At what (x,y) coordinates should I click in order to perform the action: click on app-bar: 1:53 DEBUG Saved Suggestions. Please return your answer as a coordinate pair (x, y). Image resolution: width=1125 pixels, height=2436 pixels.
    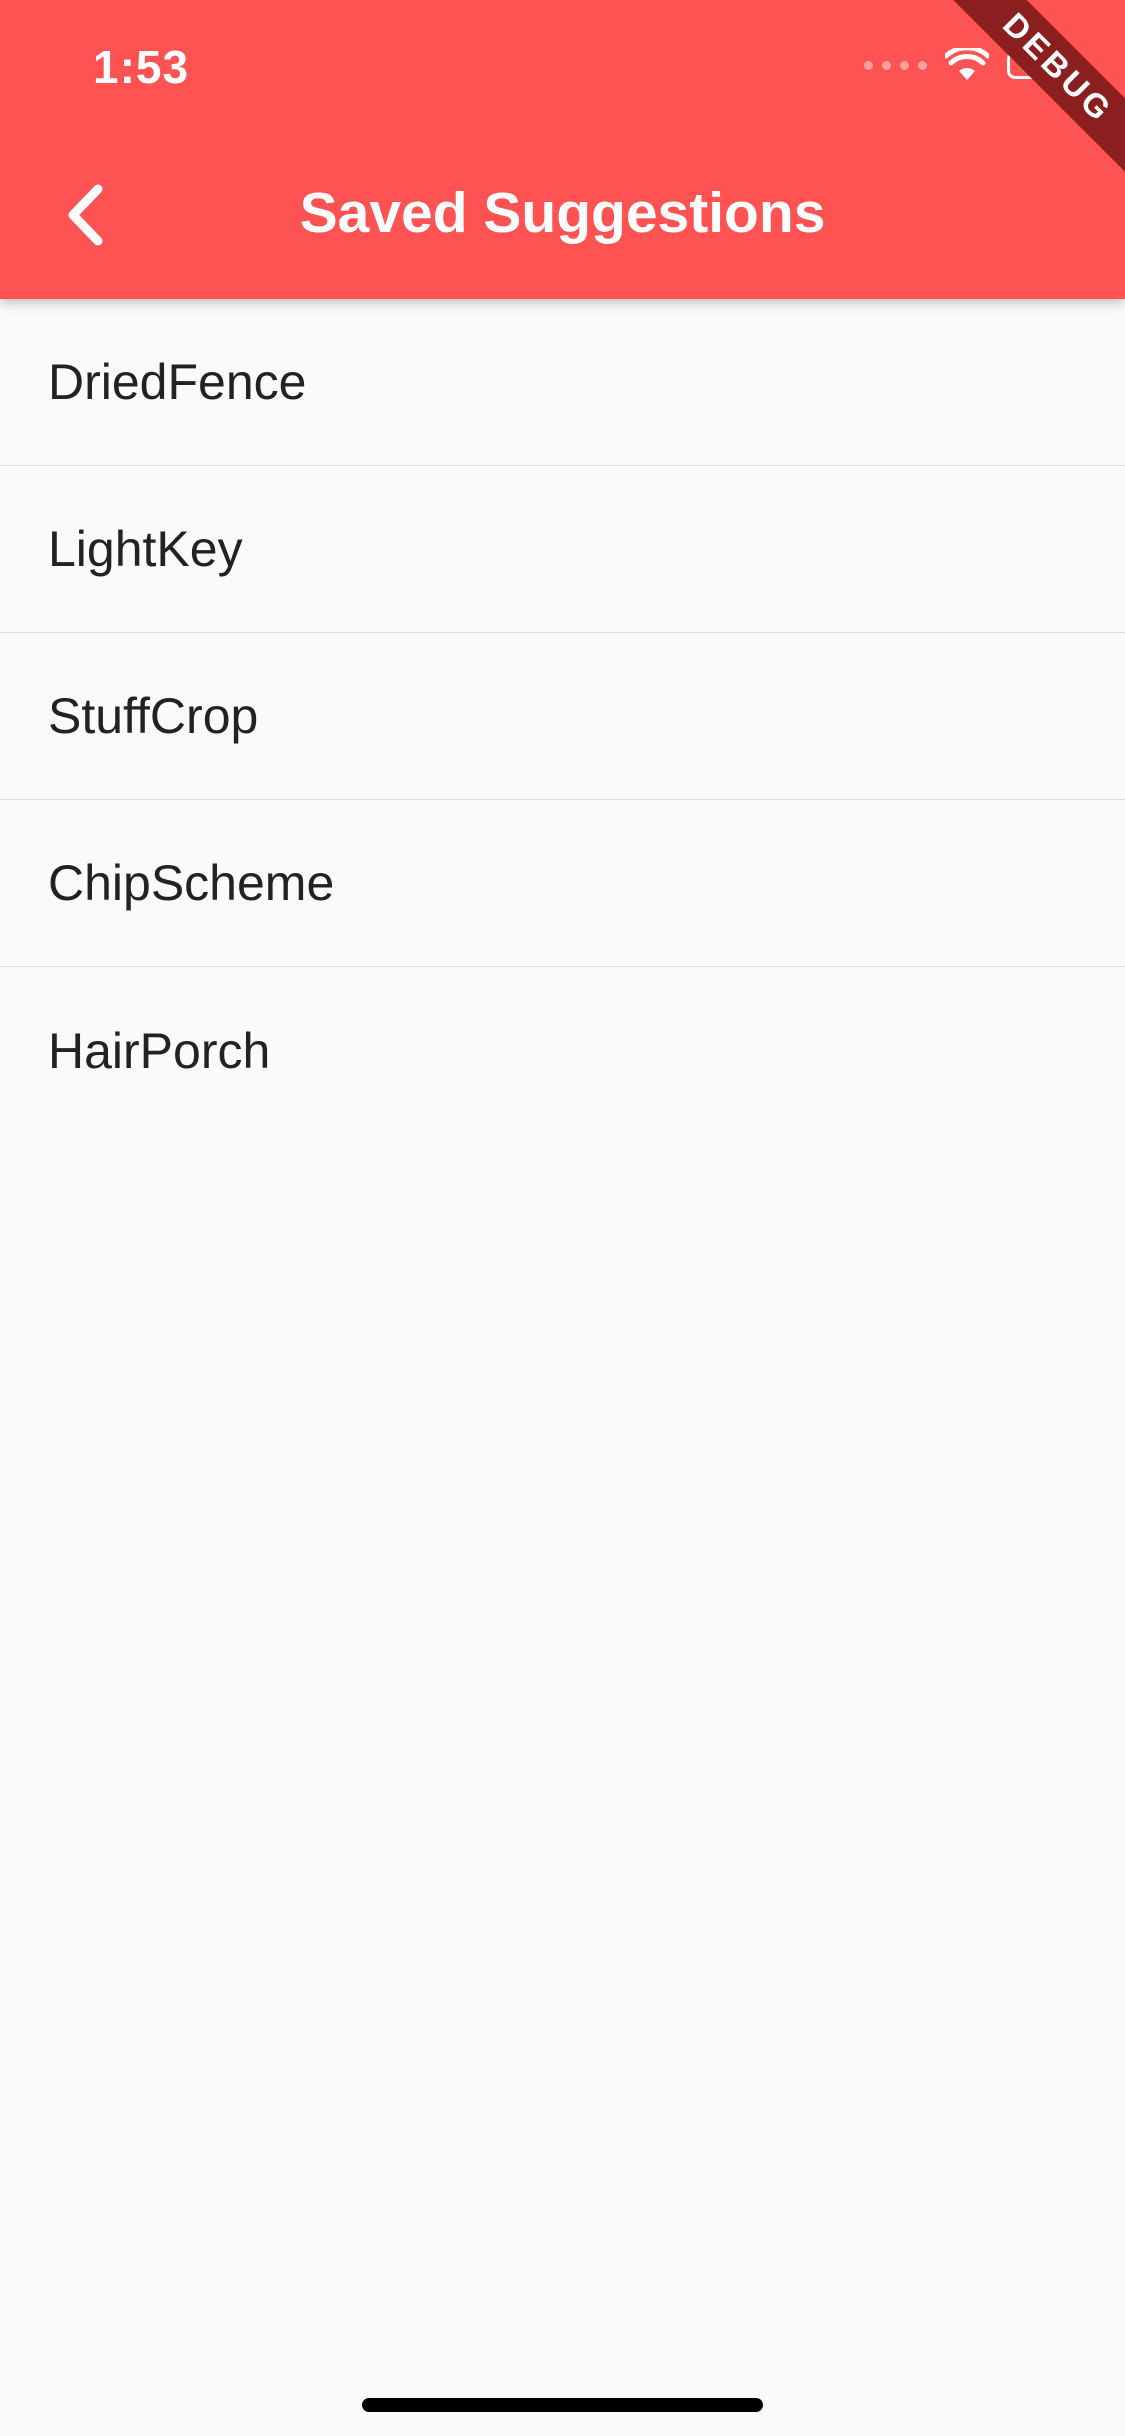
    Looking at the image, I should click on (562, 149).